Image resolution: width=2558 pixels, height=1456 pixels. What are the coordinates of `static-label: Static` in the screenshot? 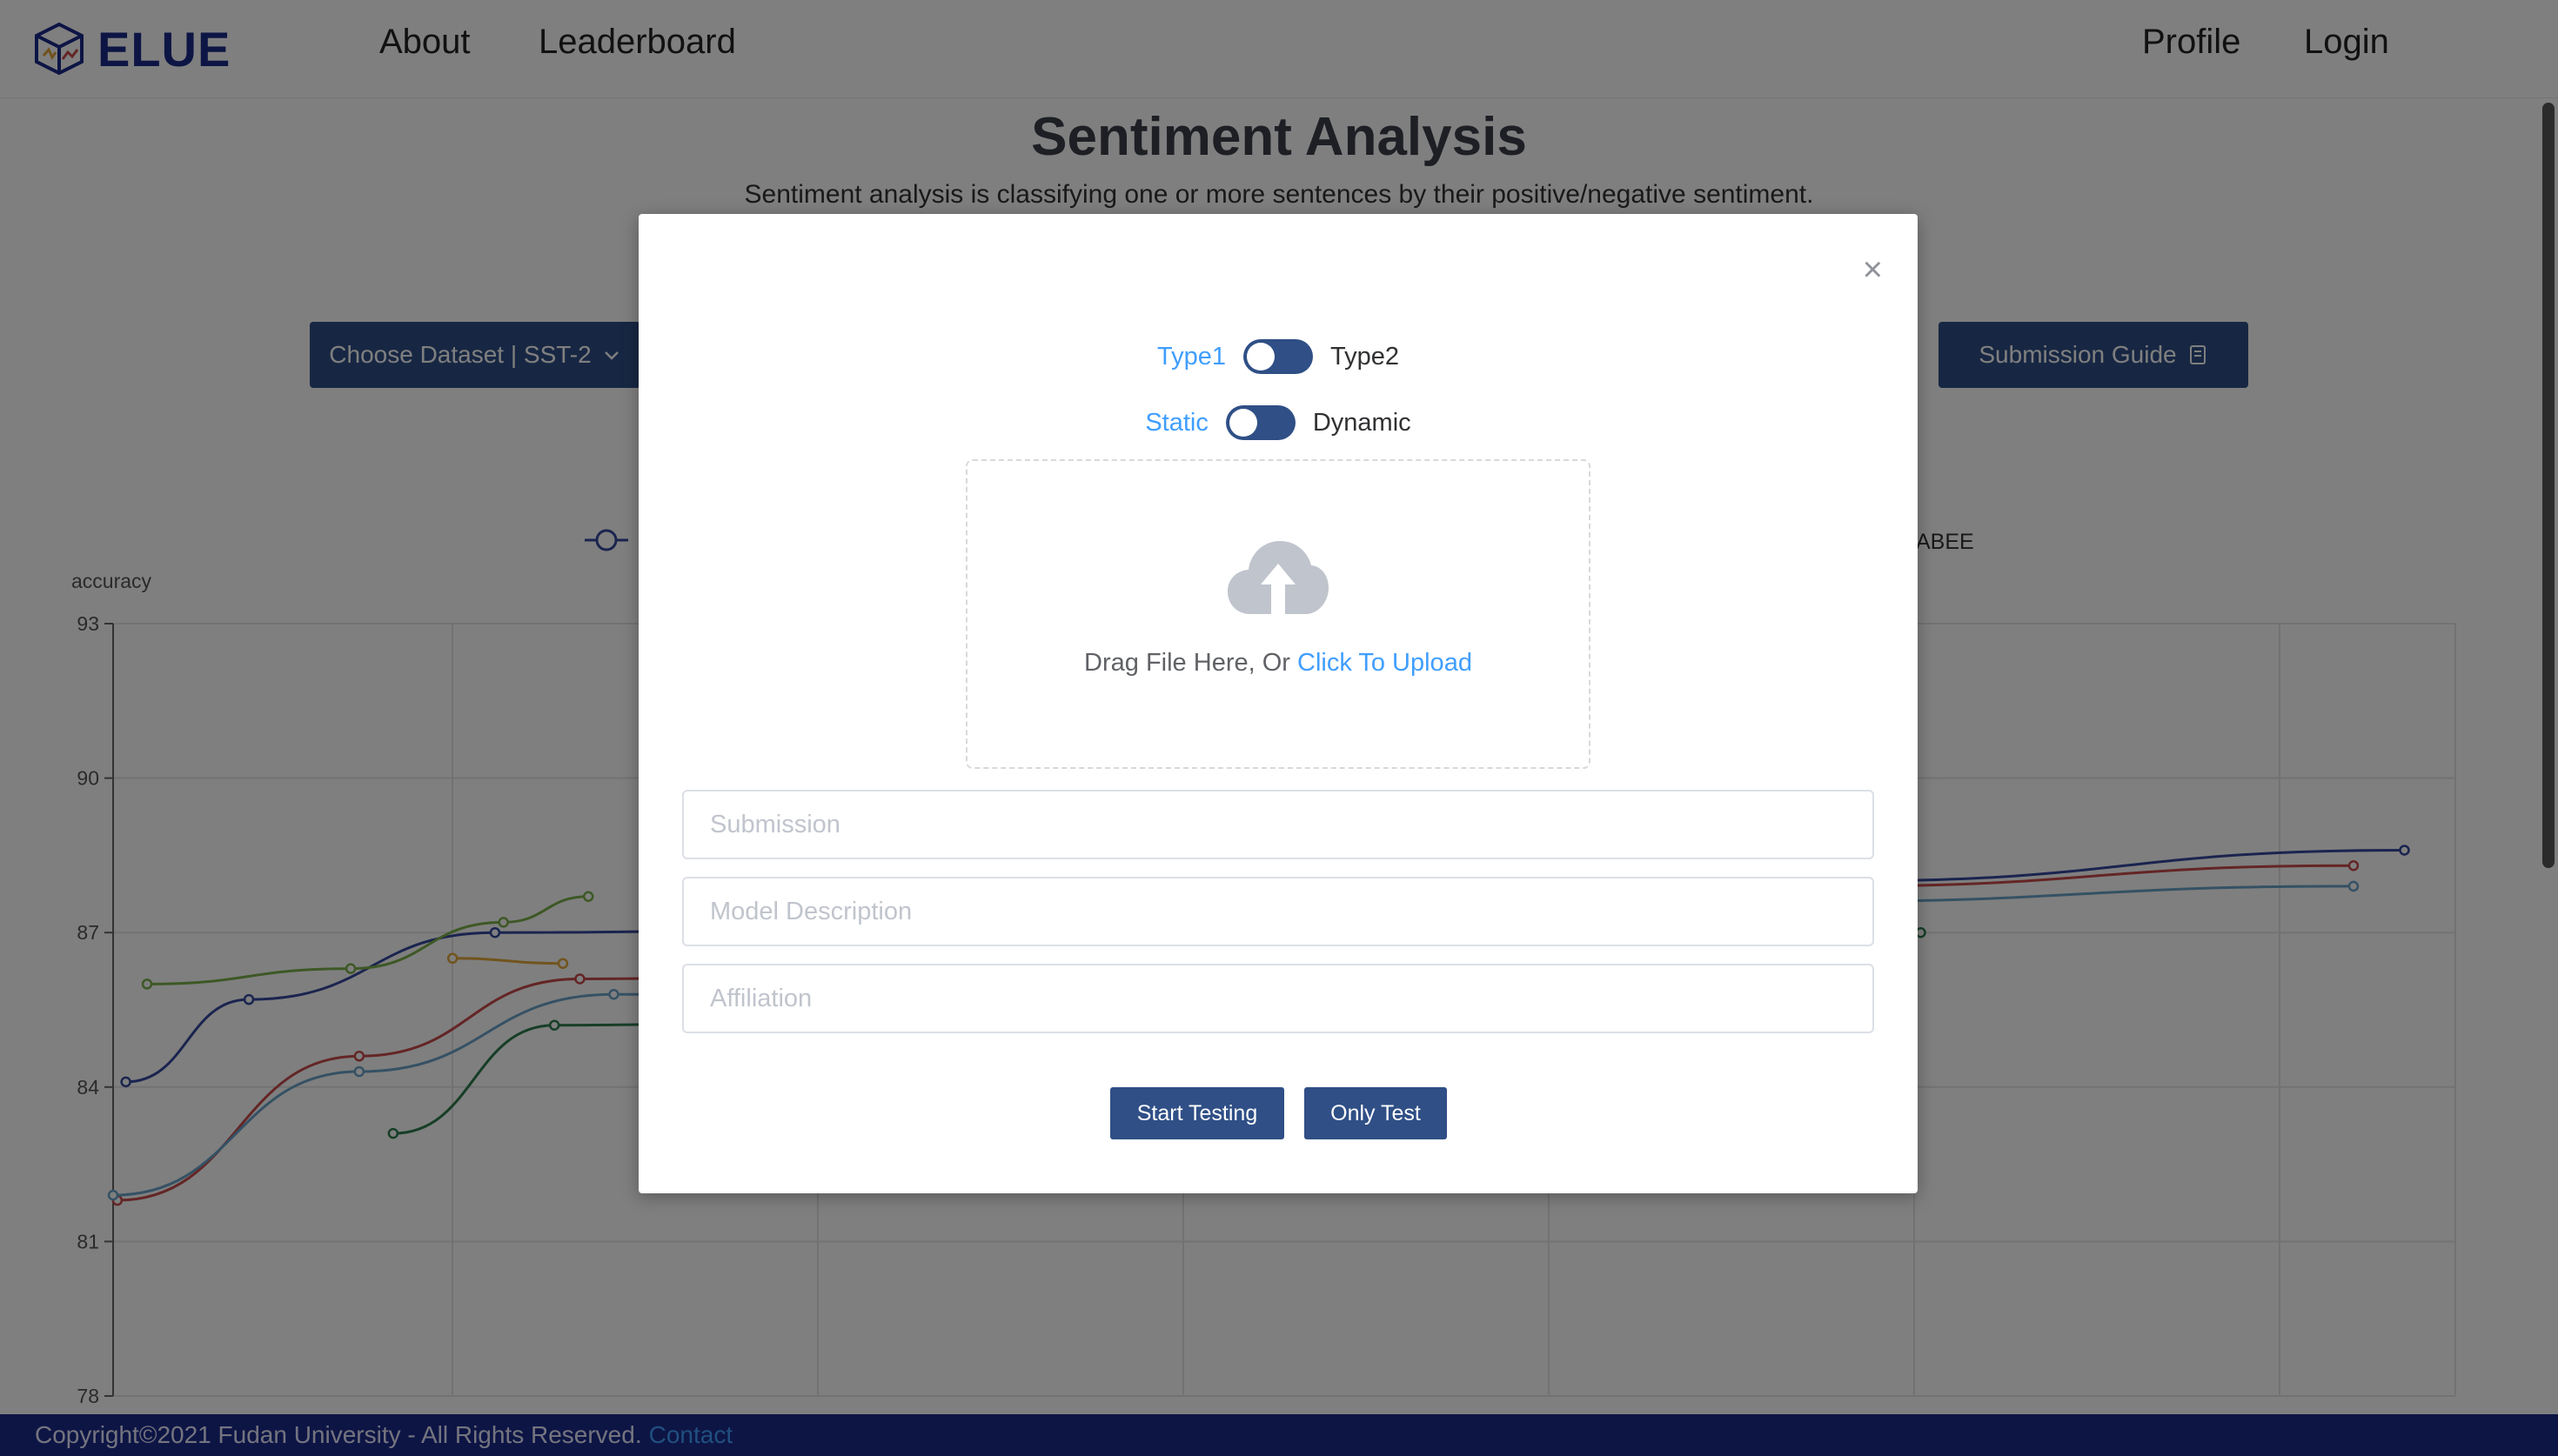 It's located at (1177, 423).